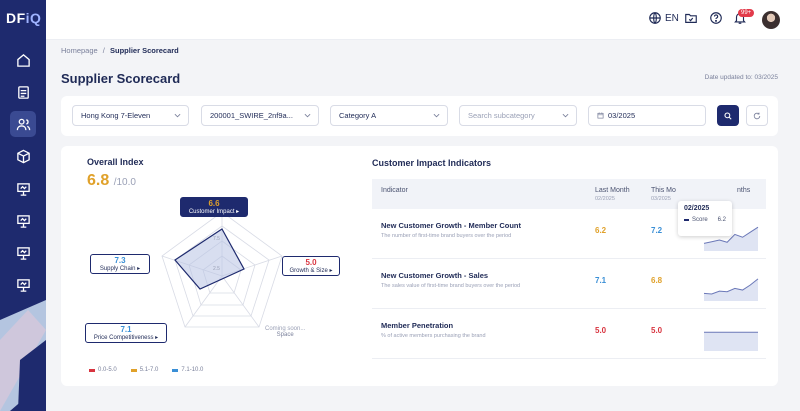 This screenshot has width=800, height=411. I want to click on store-select: Hong Kong 7-Eleven, so click(130, 115).